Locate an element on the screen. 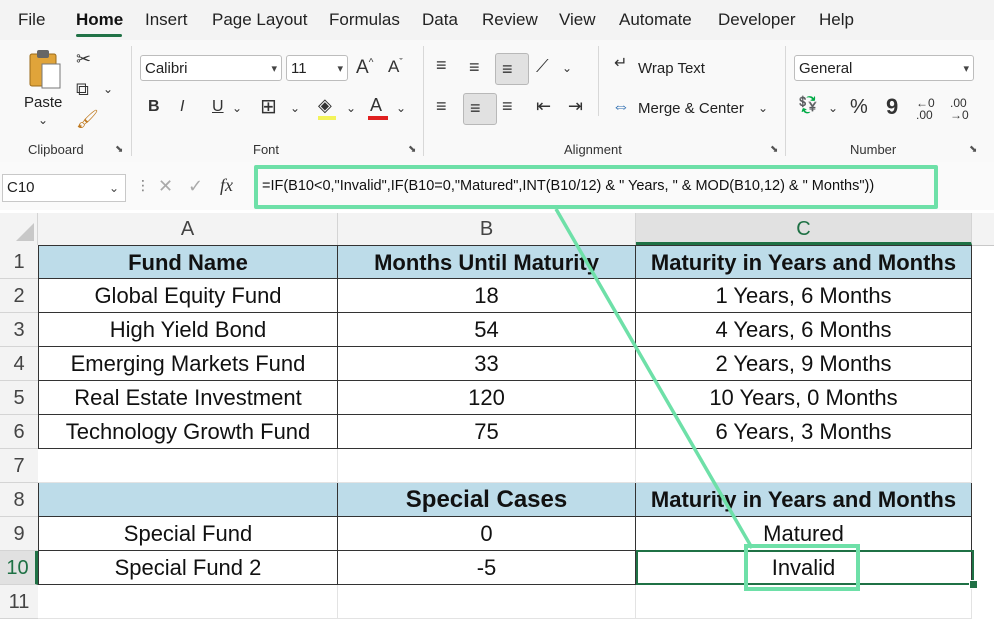  underline-button: U is located at coordinates (218, 107).